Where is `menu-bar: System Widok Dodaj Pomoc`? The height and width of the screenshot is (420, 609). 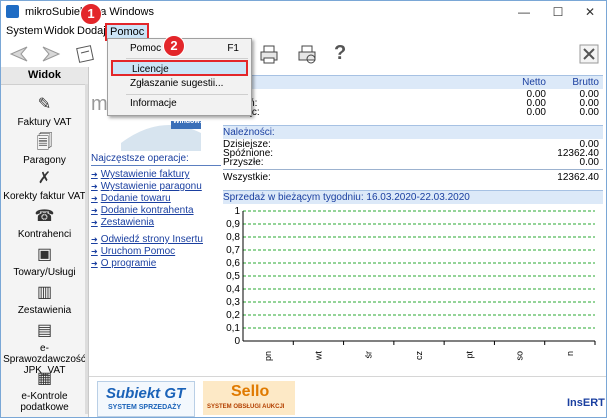
menu-bar: System Widok Dodaj Pomoc is located at coordinates (303, 32).